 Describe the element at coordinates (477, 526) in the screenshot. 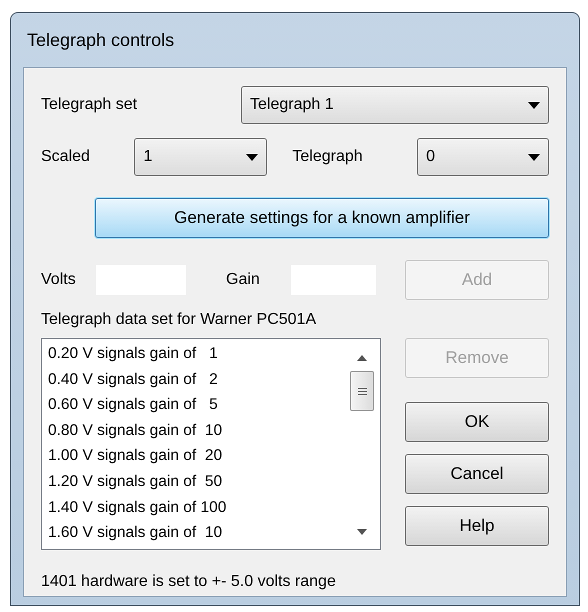

I see `dialog-button: Help` at that location.